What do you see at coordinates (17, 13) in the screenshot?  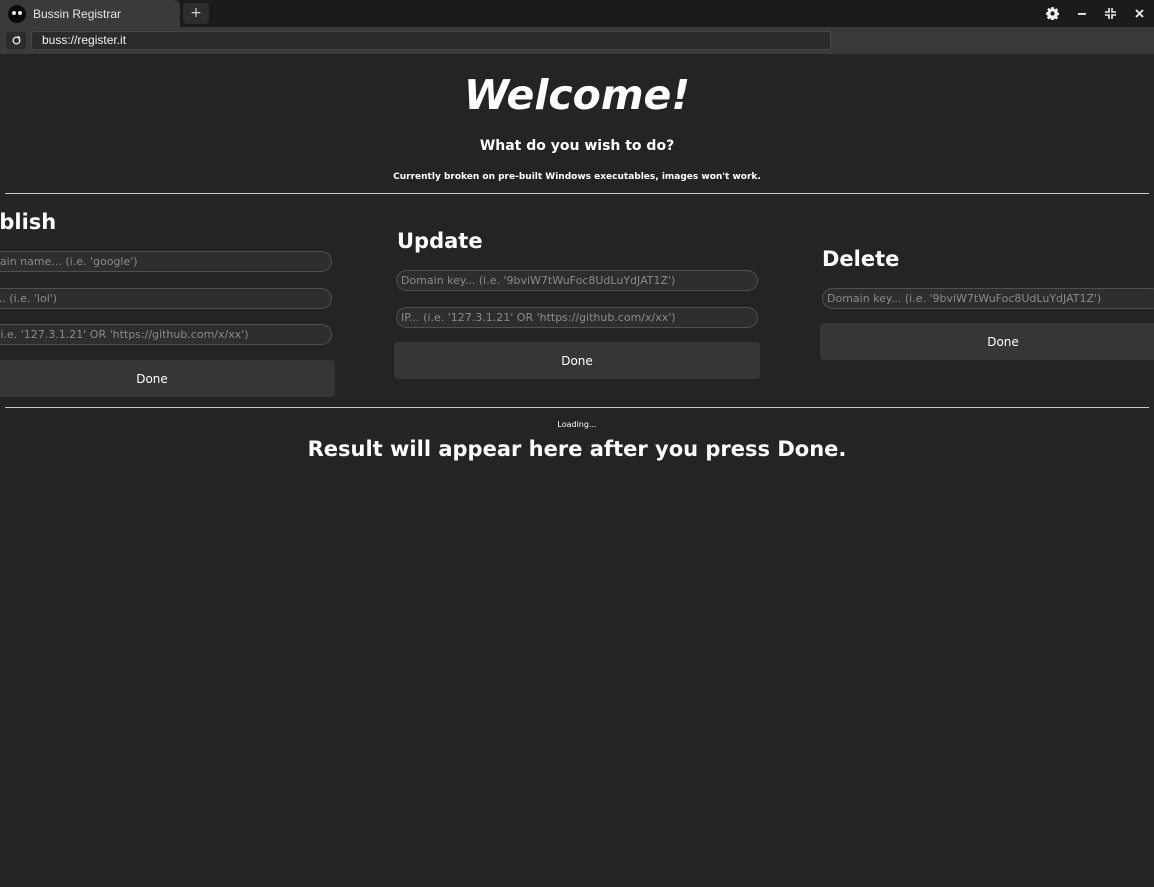 I see `bussin-face-icon` at bounding box center [17, 13].